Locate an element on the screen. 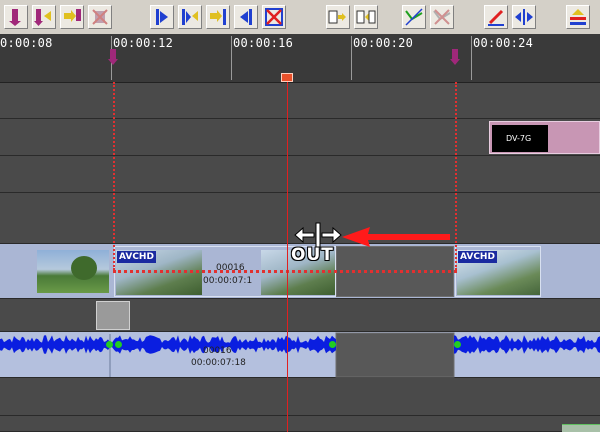  split-button is located at coordinates (246, 17).